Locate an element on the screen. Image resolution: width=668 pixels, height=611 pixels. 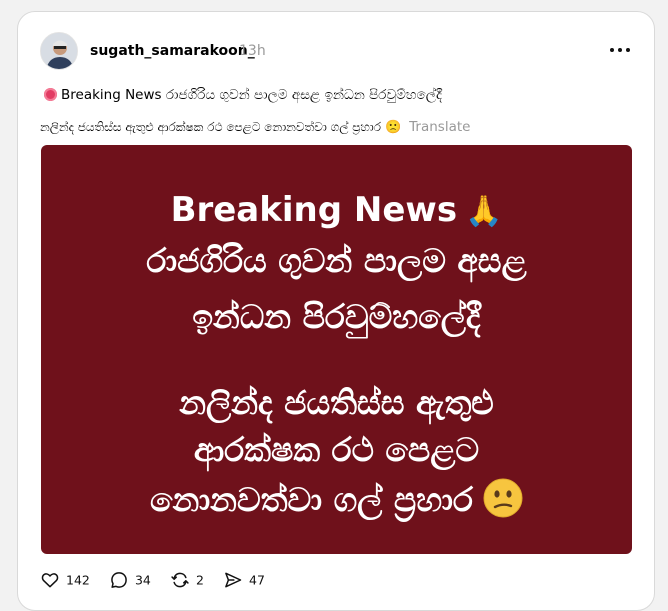
sad-face-icon: 🙁 is located at coordinates (393, 127).